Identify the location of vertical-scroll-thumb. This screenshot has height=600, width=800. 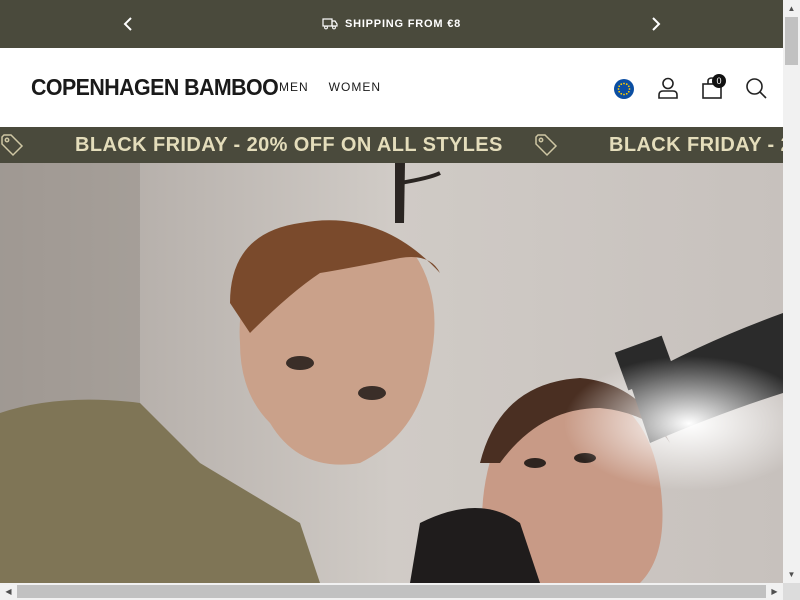
(791, 41).